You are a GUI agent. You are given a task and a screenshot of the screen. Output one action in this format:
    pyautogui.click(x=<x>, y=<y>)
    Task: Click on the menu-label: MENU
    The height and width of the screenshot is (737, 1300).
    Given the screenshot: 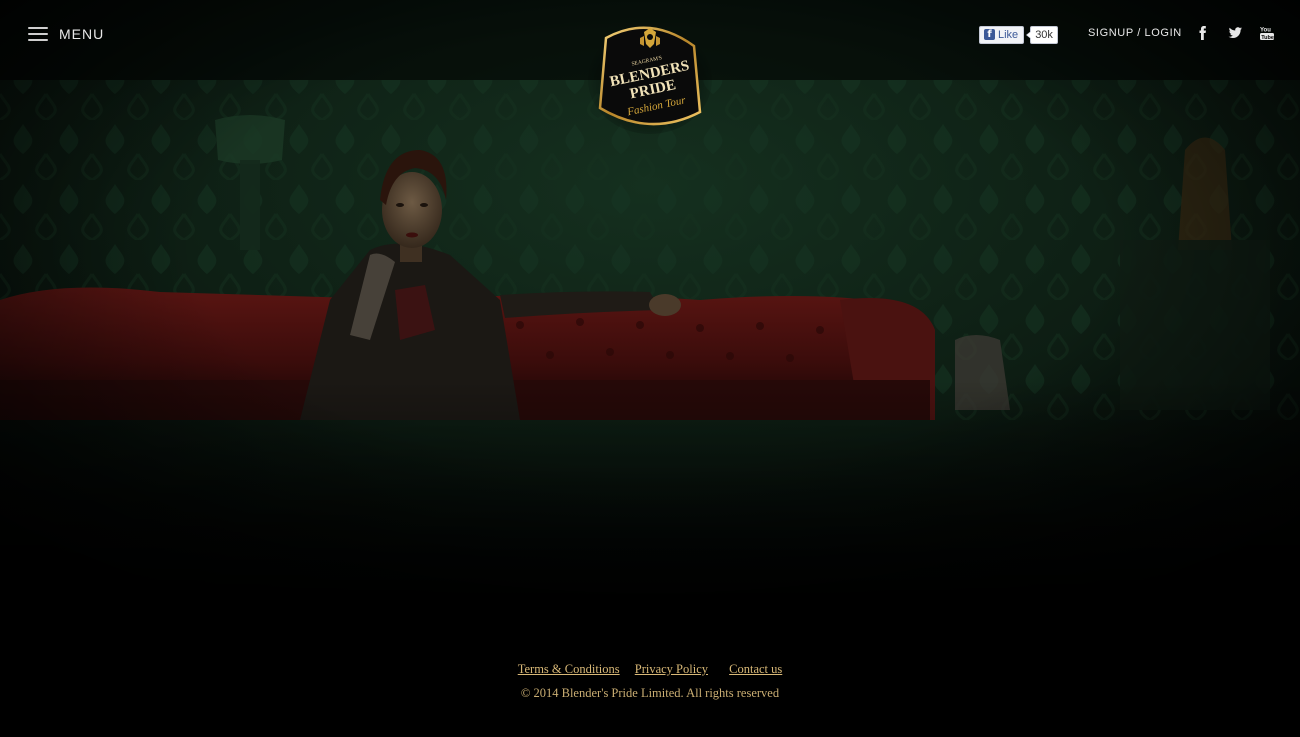 What is the action you would take?
    pyautogui.click(x=82, y=34)
    